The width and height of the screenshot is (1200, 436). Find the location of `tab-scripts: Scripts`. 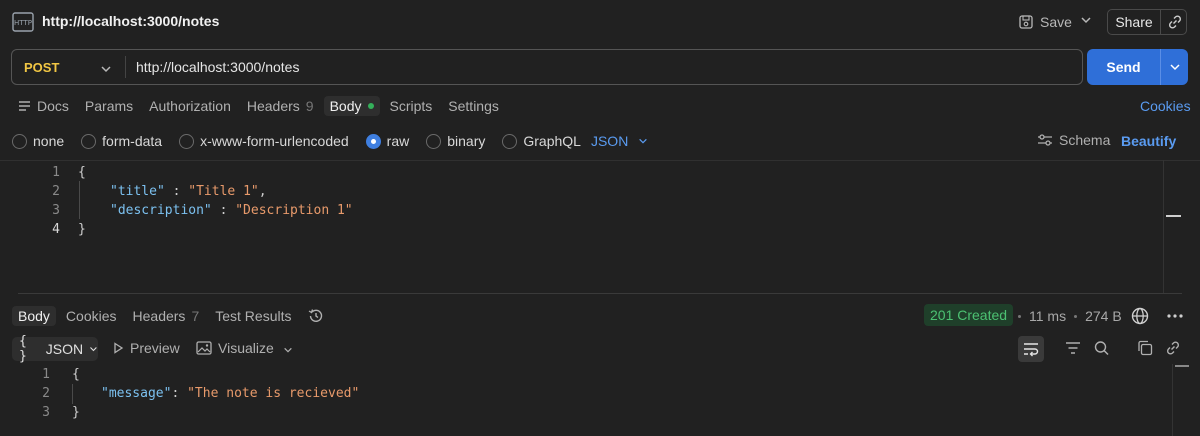

tab-scripts: Scripts is located at coordinates (411, 106).